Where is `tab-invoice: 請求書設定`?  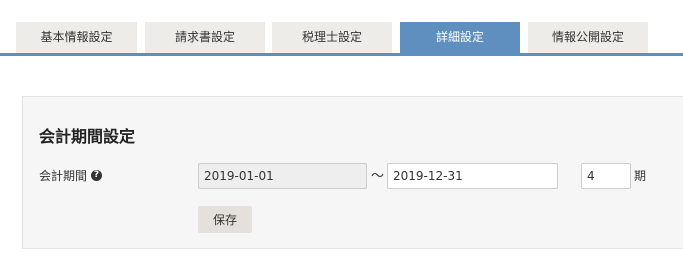
tab-invoice: 請求書設定 is located at coordinates (205, 38).